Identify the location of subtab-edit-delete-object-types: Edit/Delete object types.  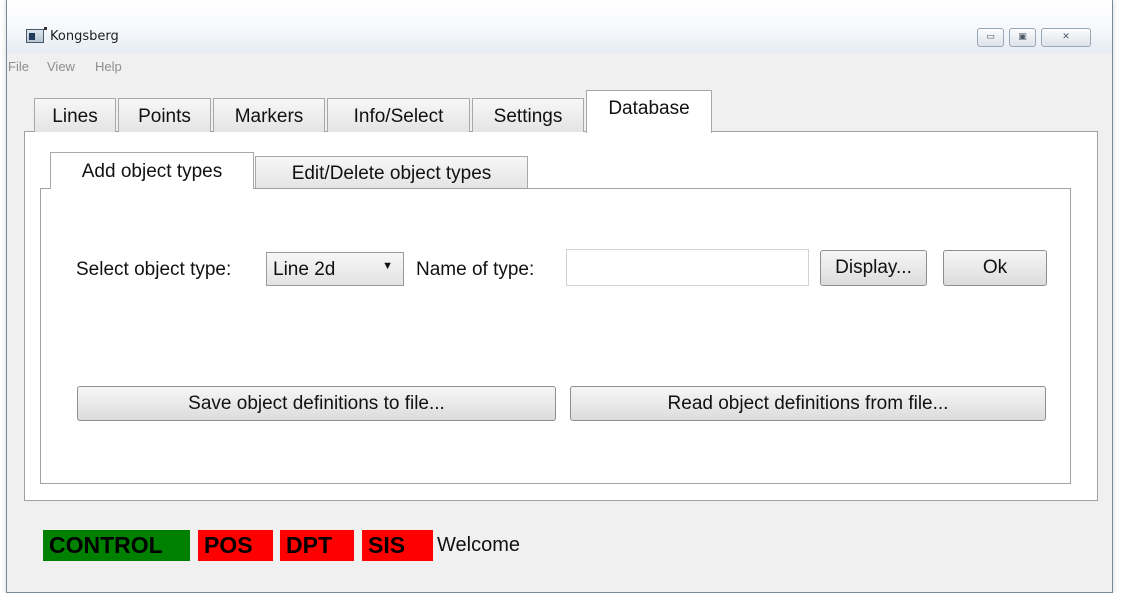
(391, 172).